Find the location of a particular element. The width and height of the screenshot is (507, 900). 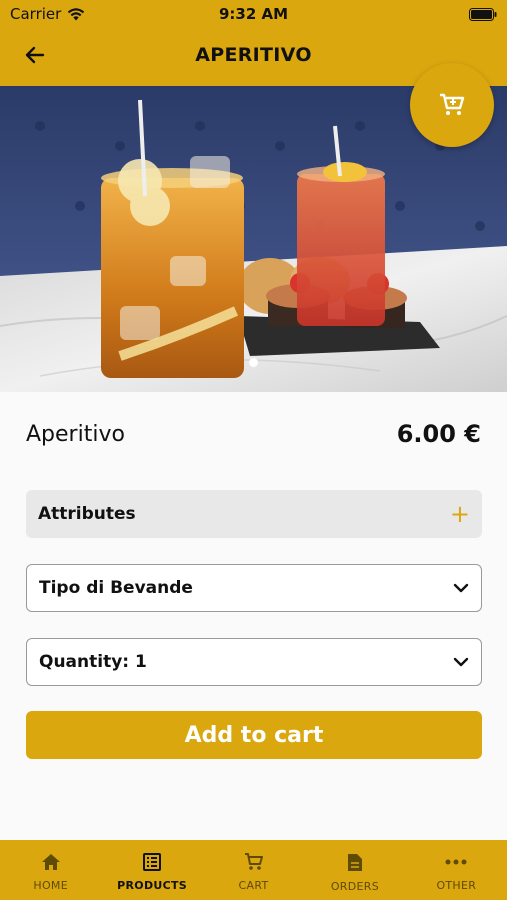

page-title: APERITIVO is located at coordinates (253, 55).